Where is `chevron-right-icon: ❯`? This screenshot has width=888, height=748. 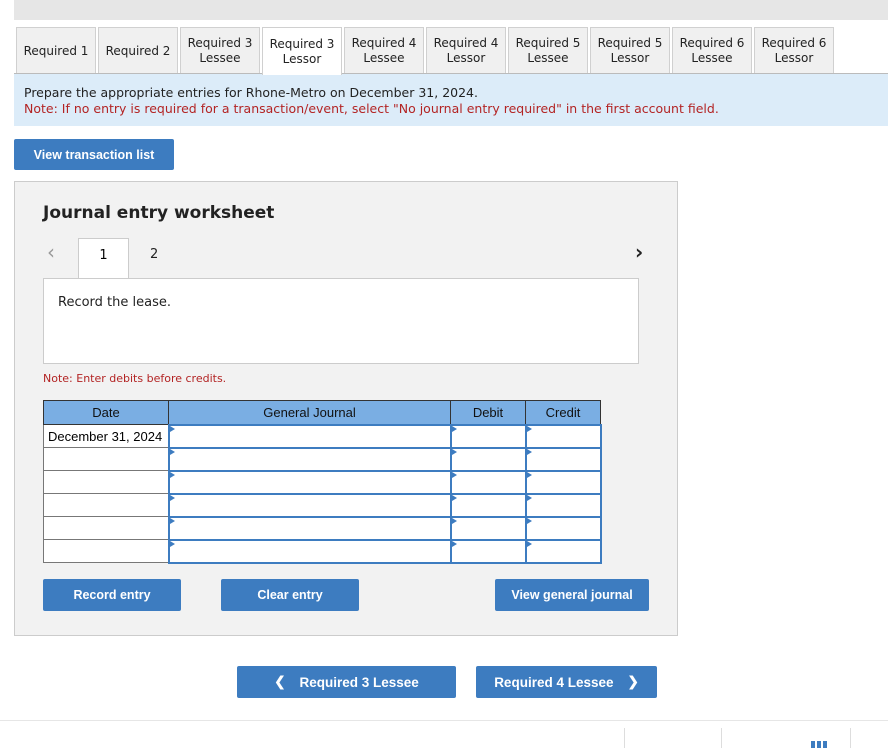 chevron-right-icon: ❯ is located at coordinates (633, 681).